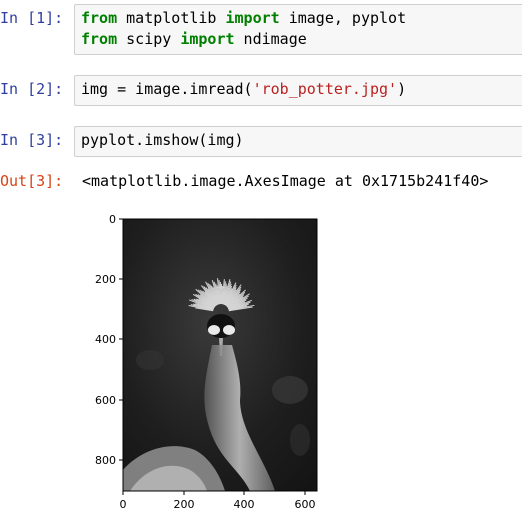 This screenshot has height=532, width=522. I want to click on x-tick-label: 400, so click(244, 504).